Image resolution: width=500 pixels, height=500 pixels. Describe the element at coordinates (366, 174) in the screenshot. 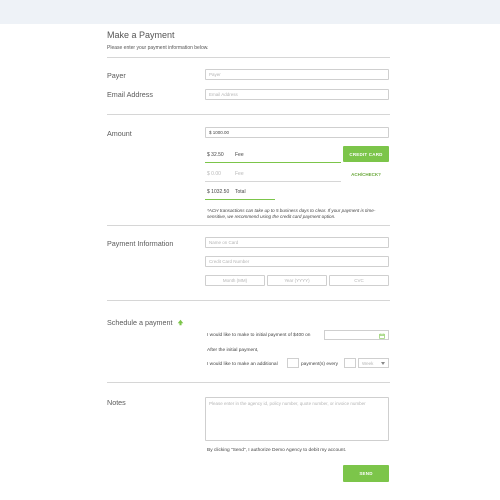

I see `ach-check-button: ACH/CHECK?` at that location.